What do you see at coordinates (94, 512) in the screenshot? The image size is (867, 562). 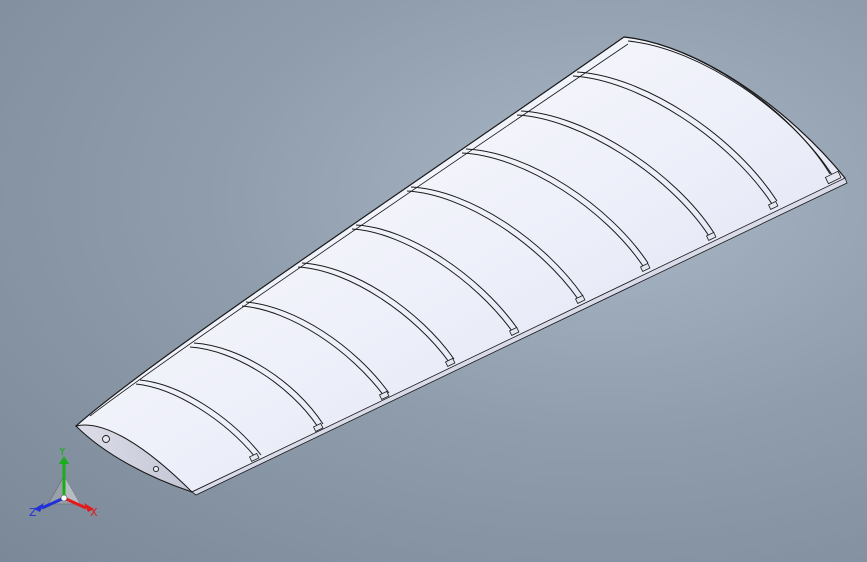 I see `x-axis-label: X` at bounding box center [94, 512].